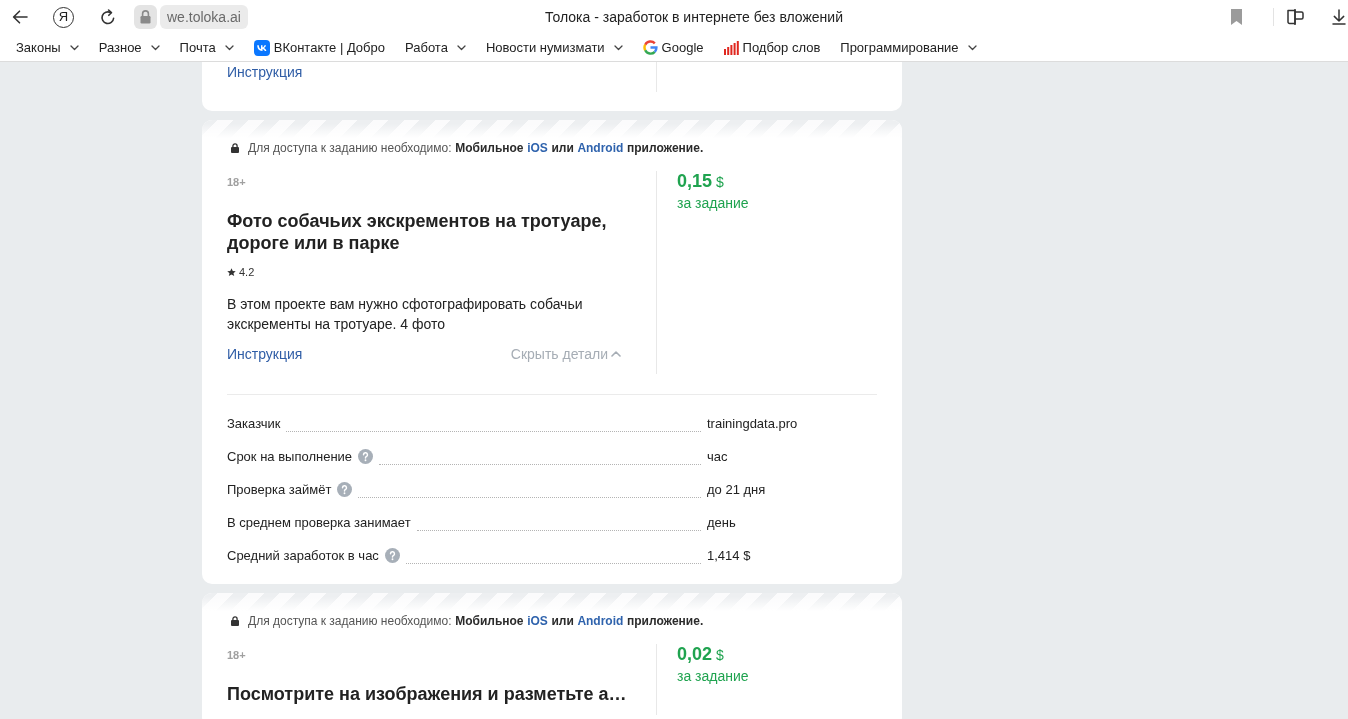 The width and height of the screenshot is (1348, 719). I want to click on detail-label: Заказчик, so click(254, 423).